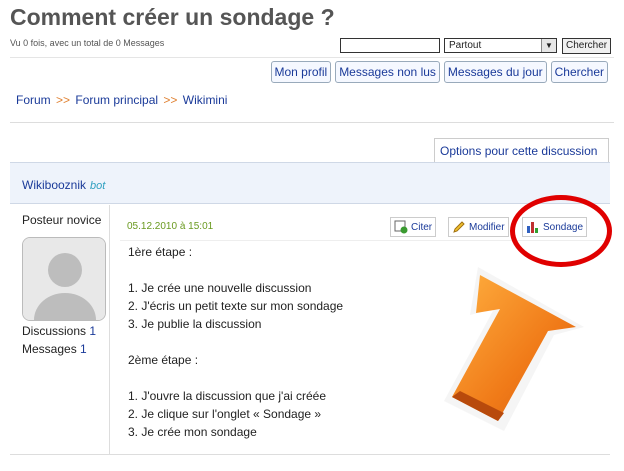 The width and height of the screenshot is (624, 471). Describe the element at coordinates (521, 150) in the screenshot. I see `discussion-options-tab: Options pour cette discussion` at that location.